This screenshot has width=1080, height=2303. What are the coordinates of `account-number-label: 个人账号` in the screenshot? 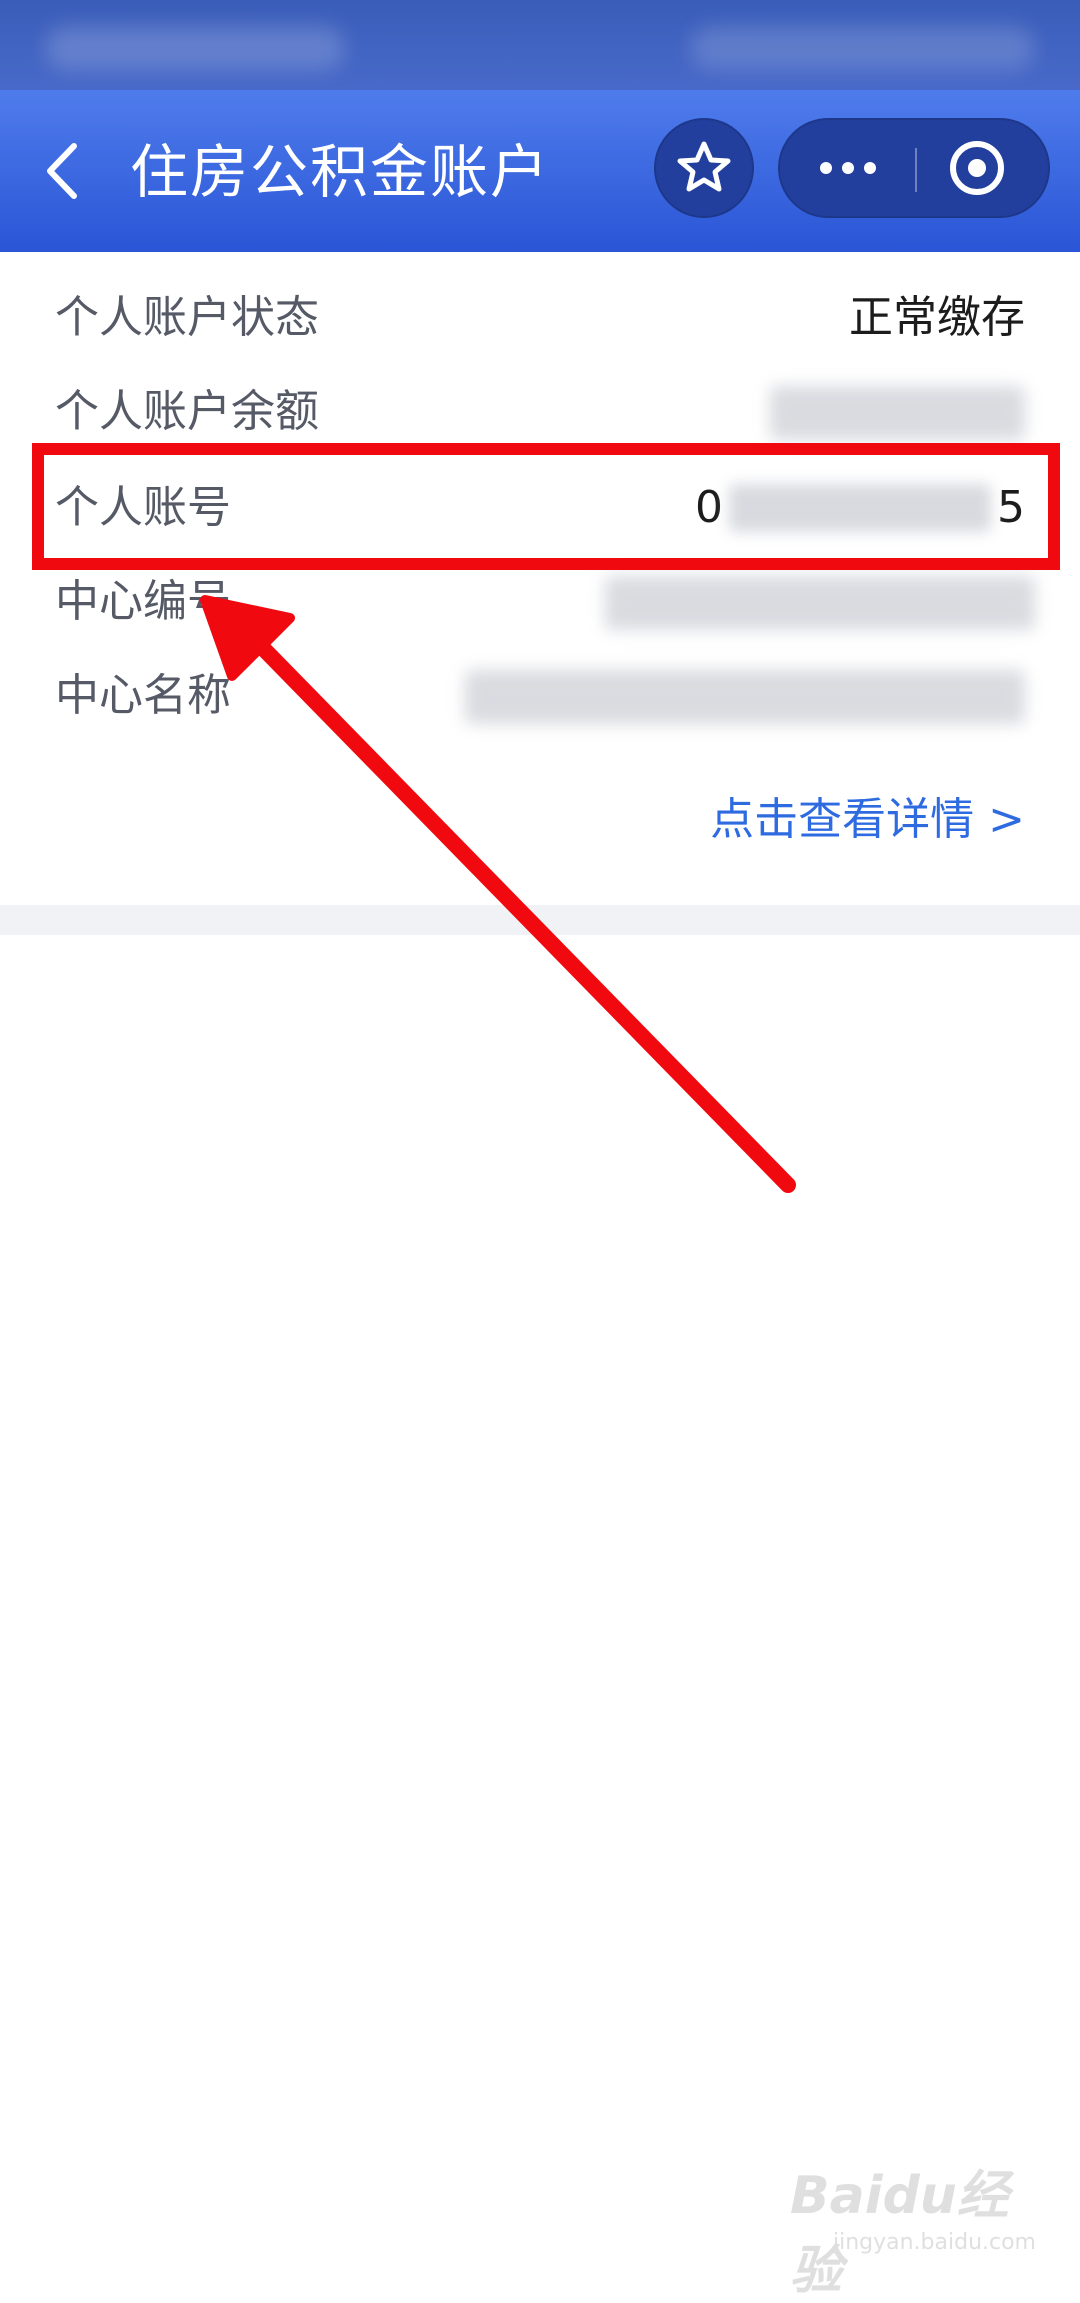 It's located at (143, 507).